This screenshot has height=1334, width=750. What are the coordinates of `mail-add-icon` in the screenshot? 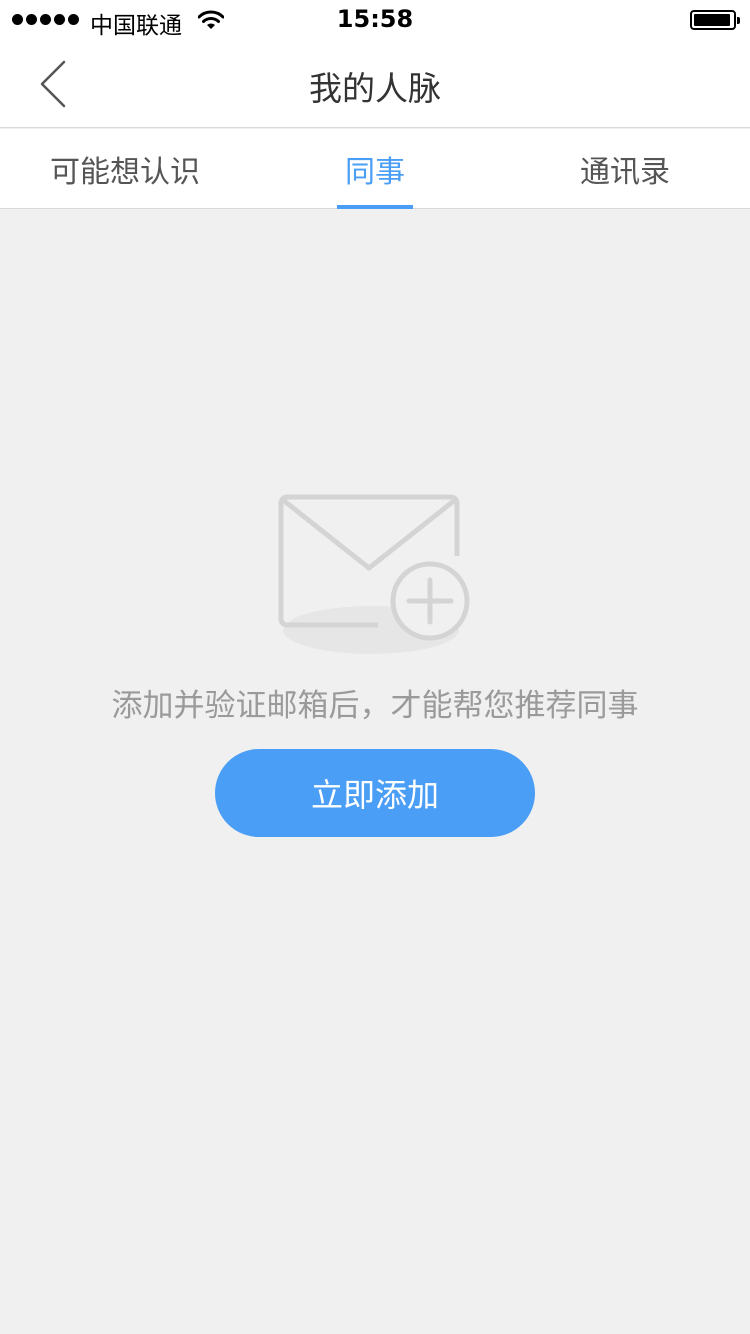 It's located at (374, 574).